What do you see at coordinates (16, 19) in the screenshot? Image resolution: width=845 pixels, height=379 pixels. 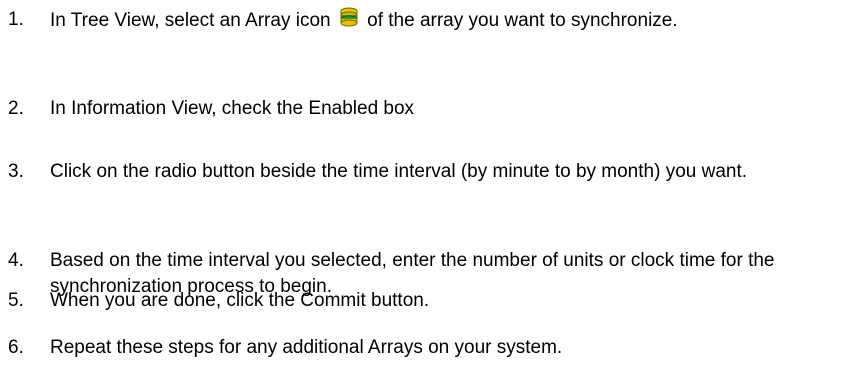 I see `step-number: 1.` at bounding box center [16, 19].